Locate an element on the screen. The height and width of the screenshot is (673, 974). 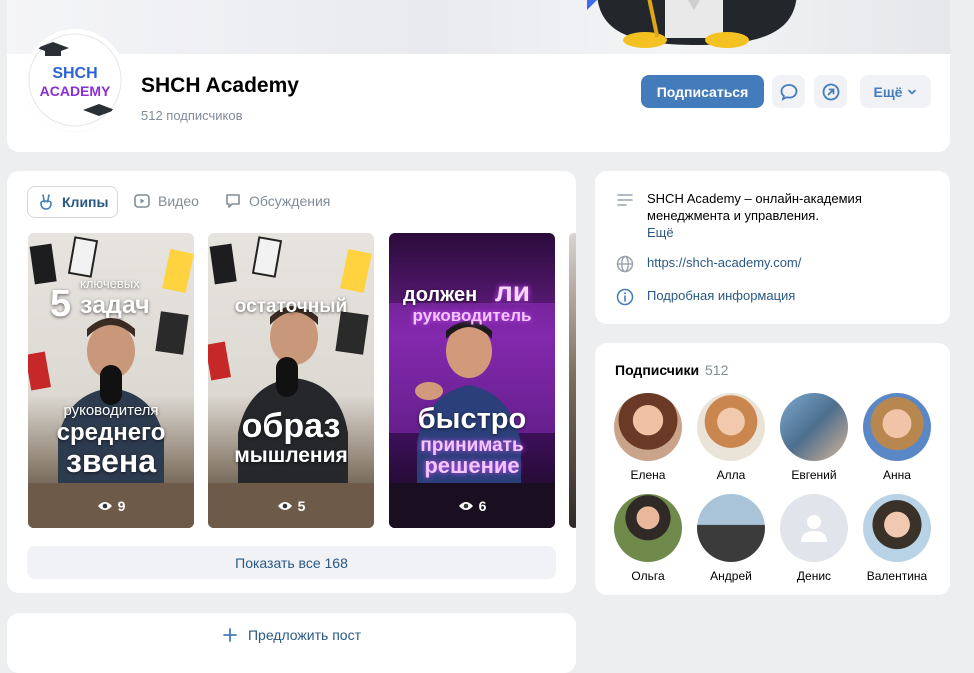
plus-icon is located at coordinates (230, 635).